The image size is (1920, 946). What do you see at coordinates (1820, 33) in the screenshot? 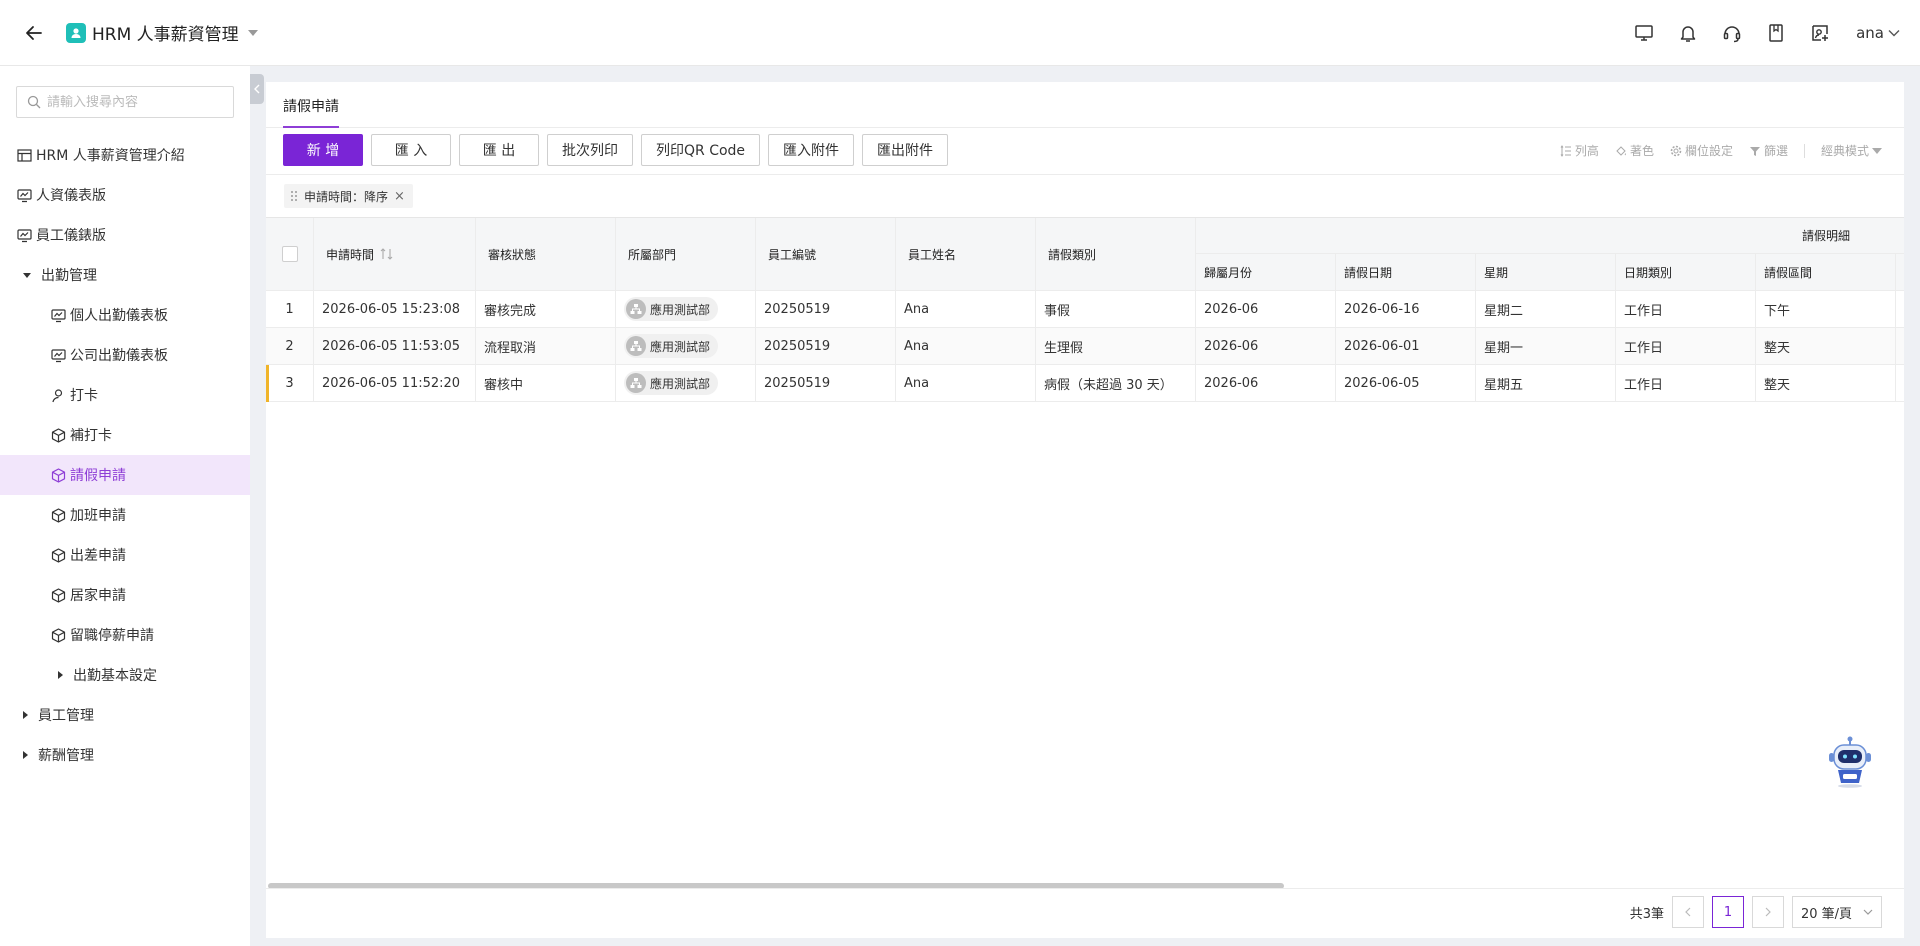
I see `user-admin-button` at bounding box center [1820, 33].